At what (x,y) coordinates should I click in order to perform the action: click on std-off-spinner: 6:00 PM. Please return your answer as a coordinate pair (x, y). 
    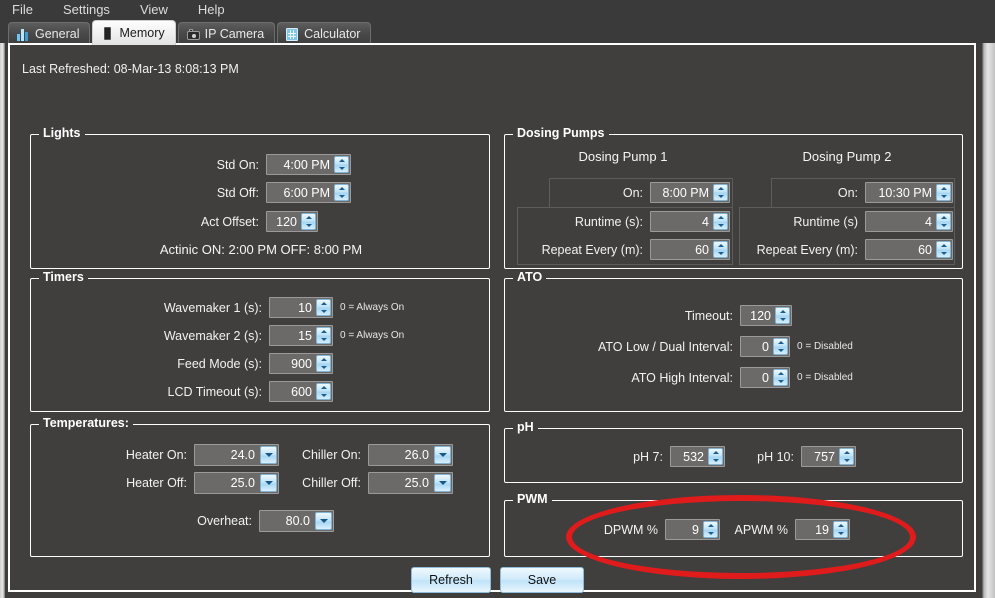
    Looking at the image, I should click on (308, 192).